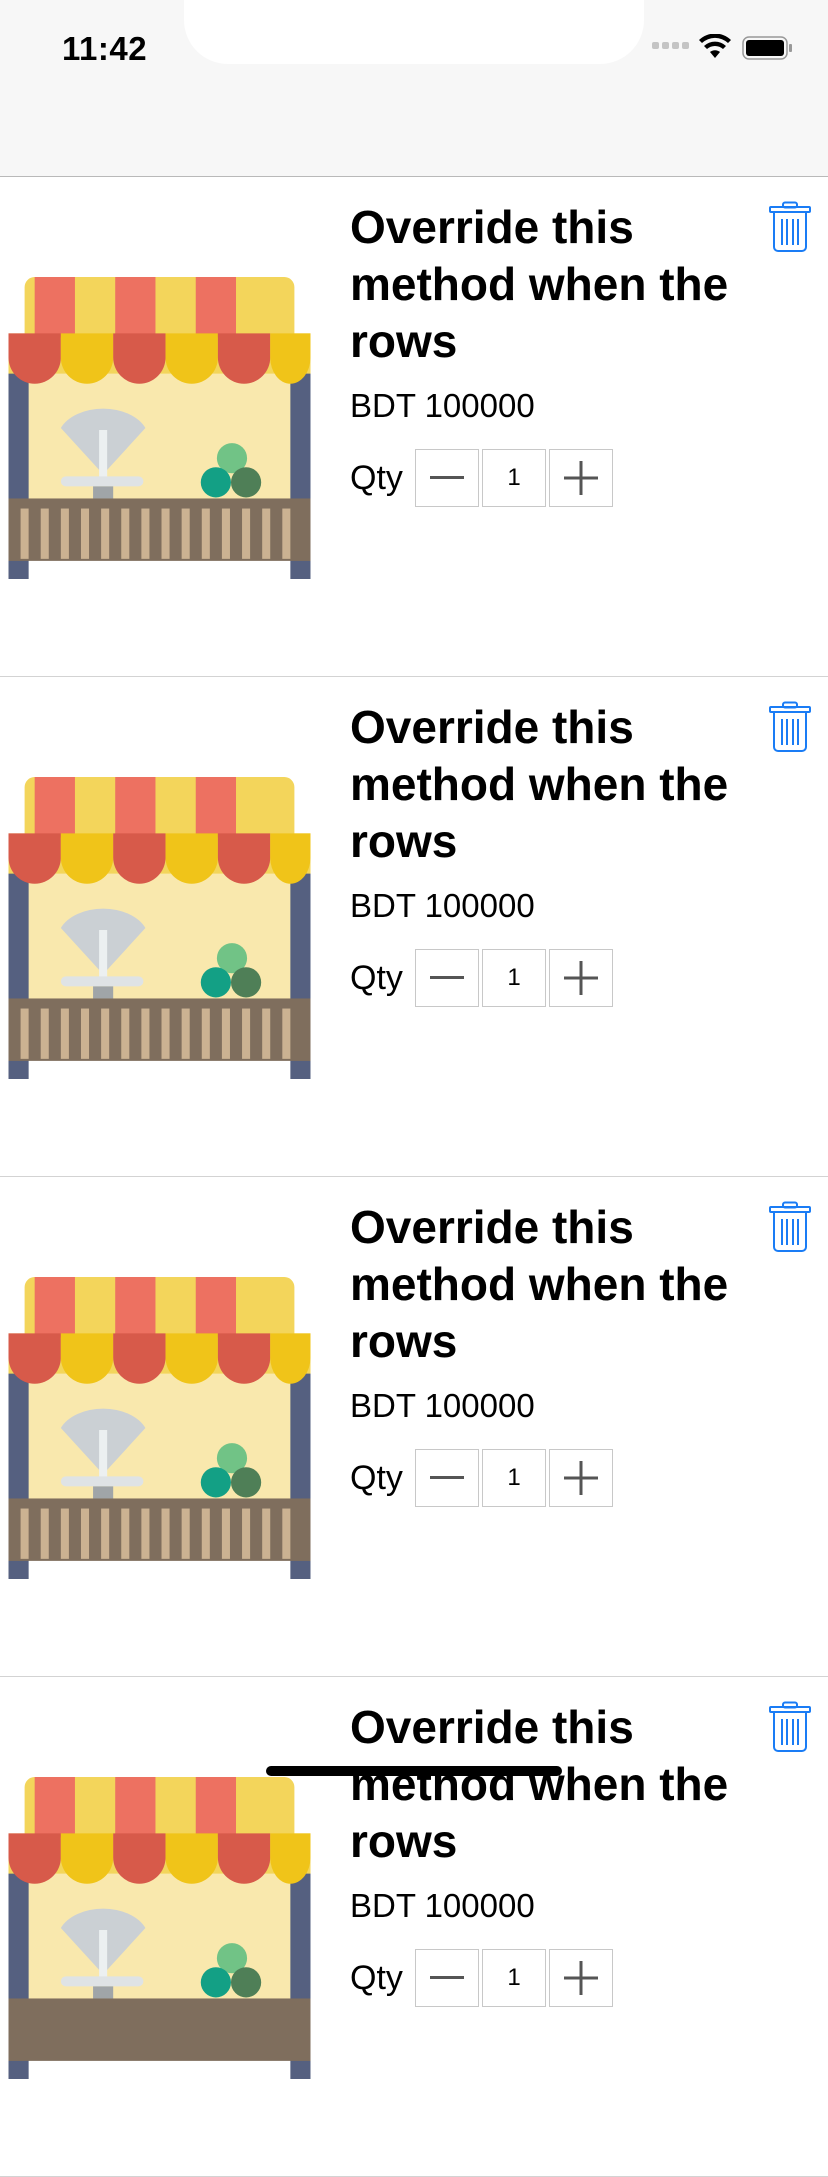 This screenshot has height=2177, width=828. What do you see at coordinates (105, 48) in the screenshot?
I see `status-time: 11:42` at bounding box center [105, 48].